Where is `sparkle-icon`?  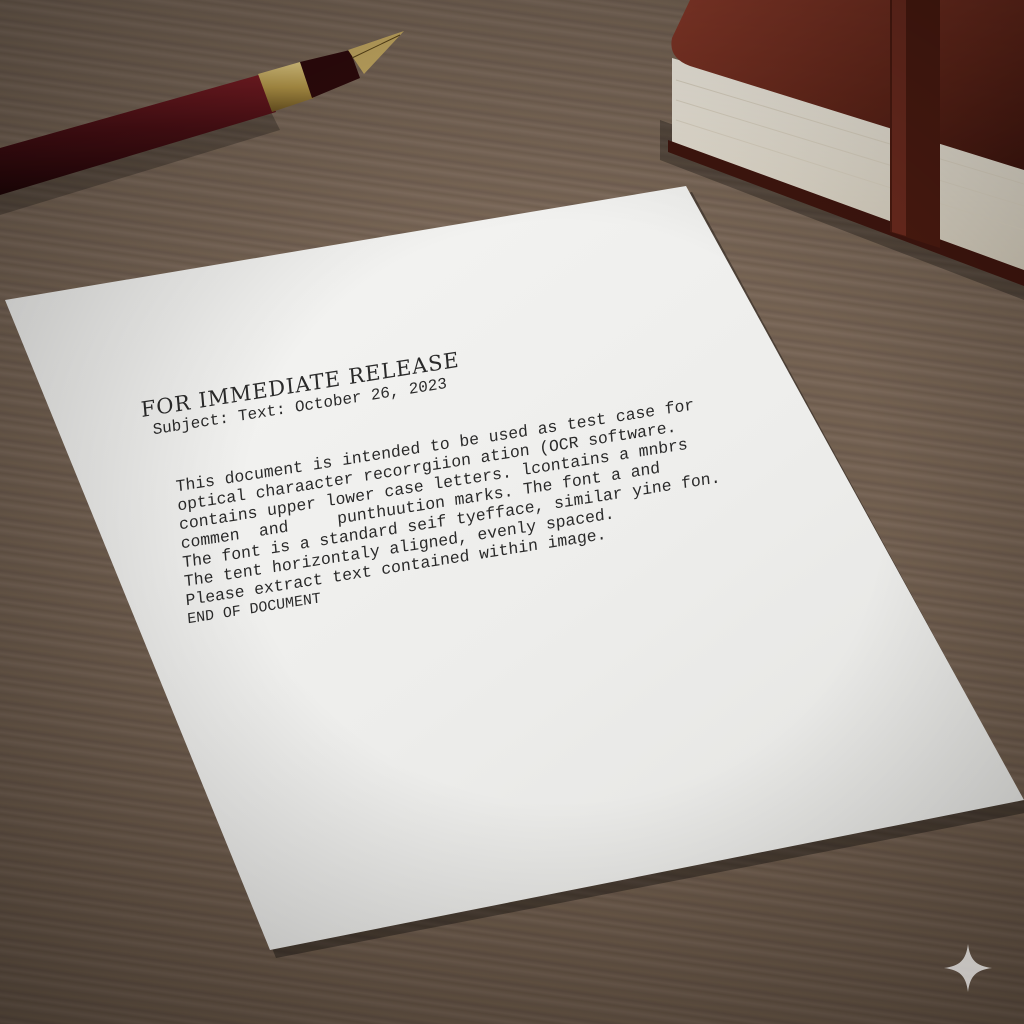
sparkle-icon is located at coordinates (968, 968).